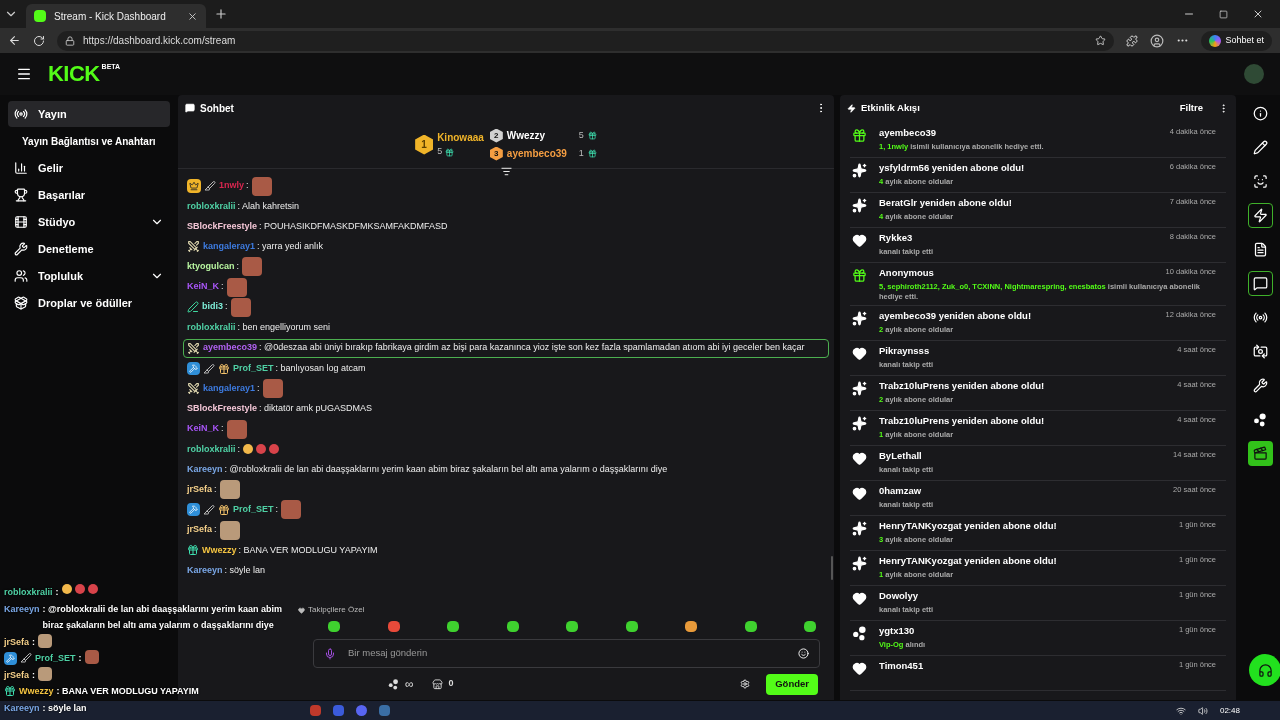 This screenshot has width=1280, height=720. Describe the element at coordinates (24, 74) in the screenshot. I see `menu-icon` at that location.